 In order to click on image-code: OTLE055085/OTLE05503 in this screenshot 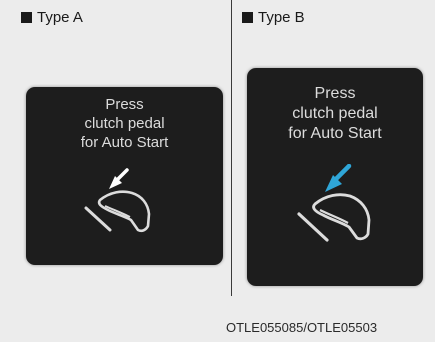, I will do `click(302, 327)`.